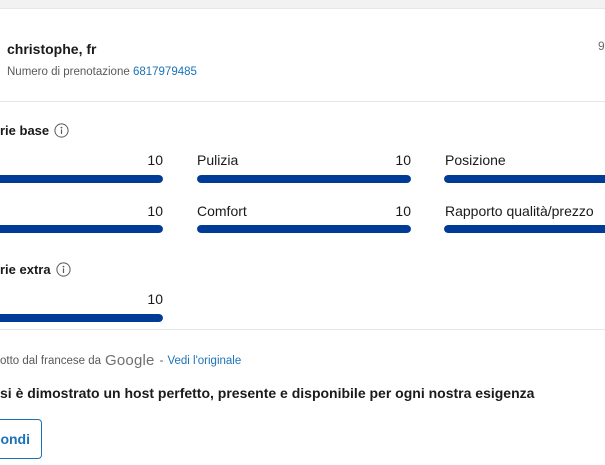 The height and width of the screenshot is (465, 605). I want to click on google-logo: Google, so click(130, 360).